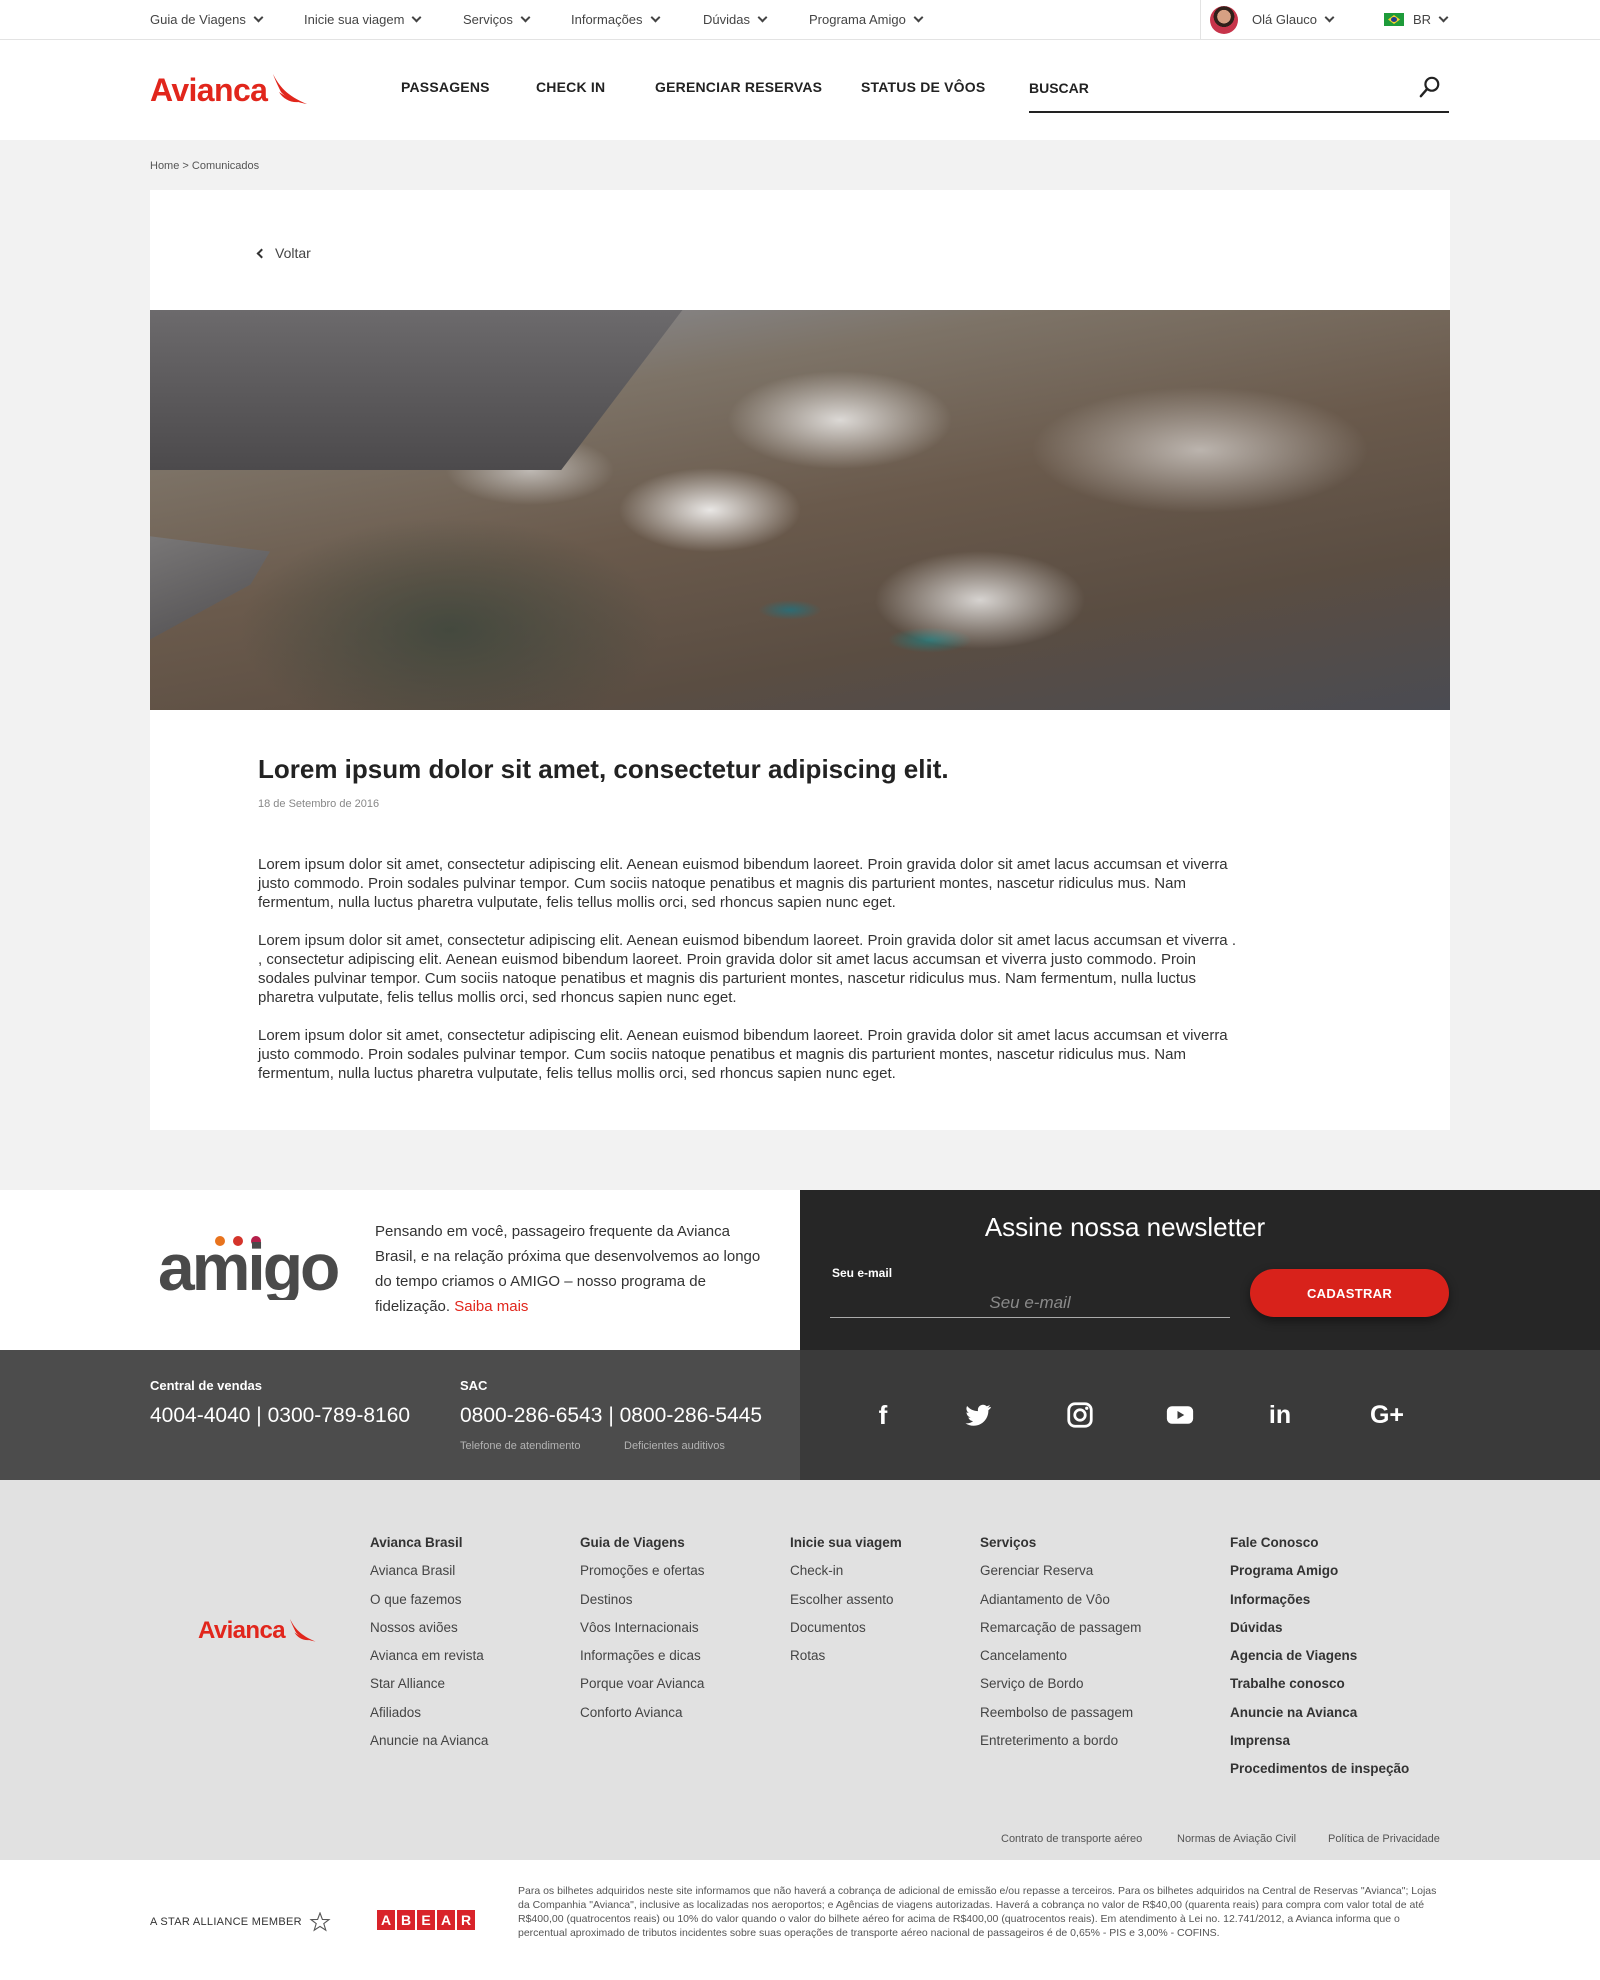 The width and height of the screenshot is (1600, 1980). I want to click on abear-letter: E, so click(426, 1920).